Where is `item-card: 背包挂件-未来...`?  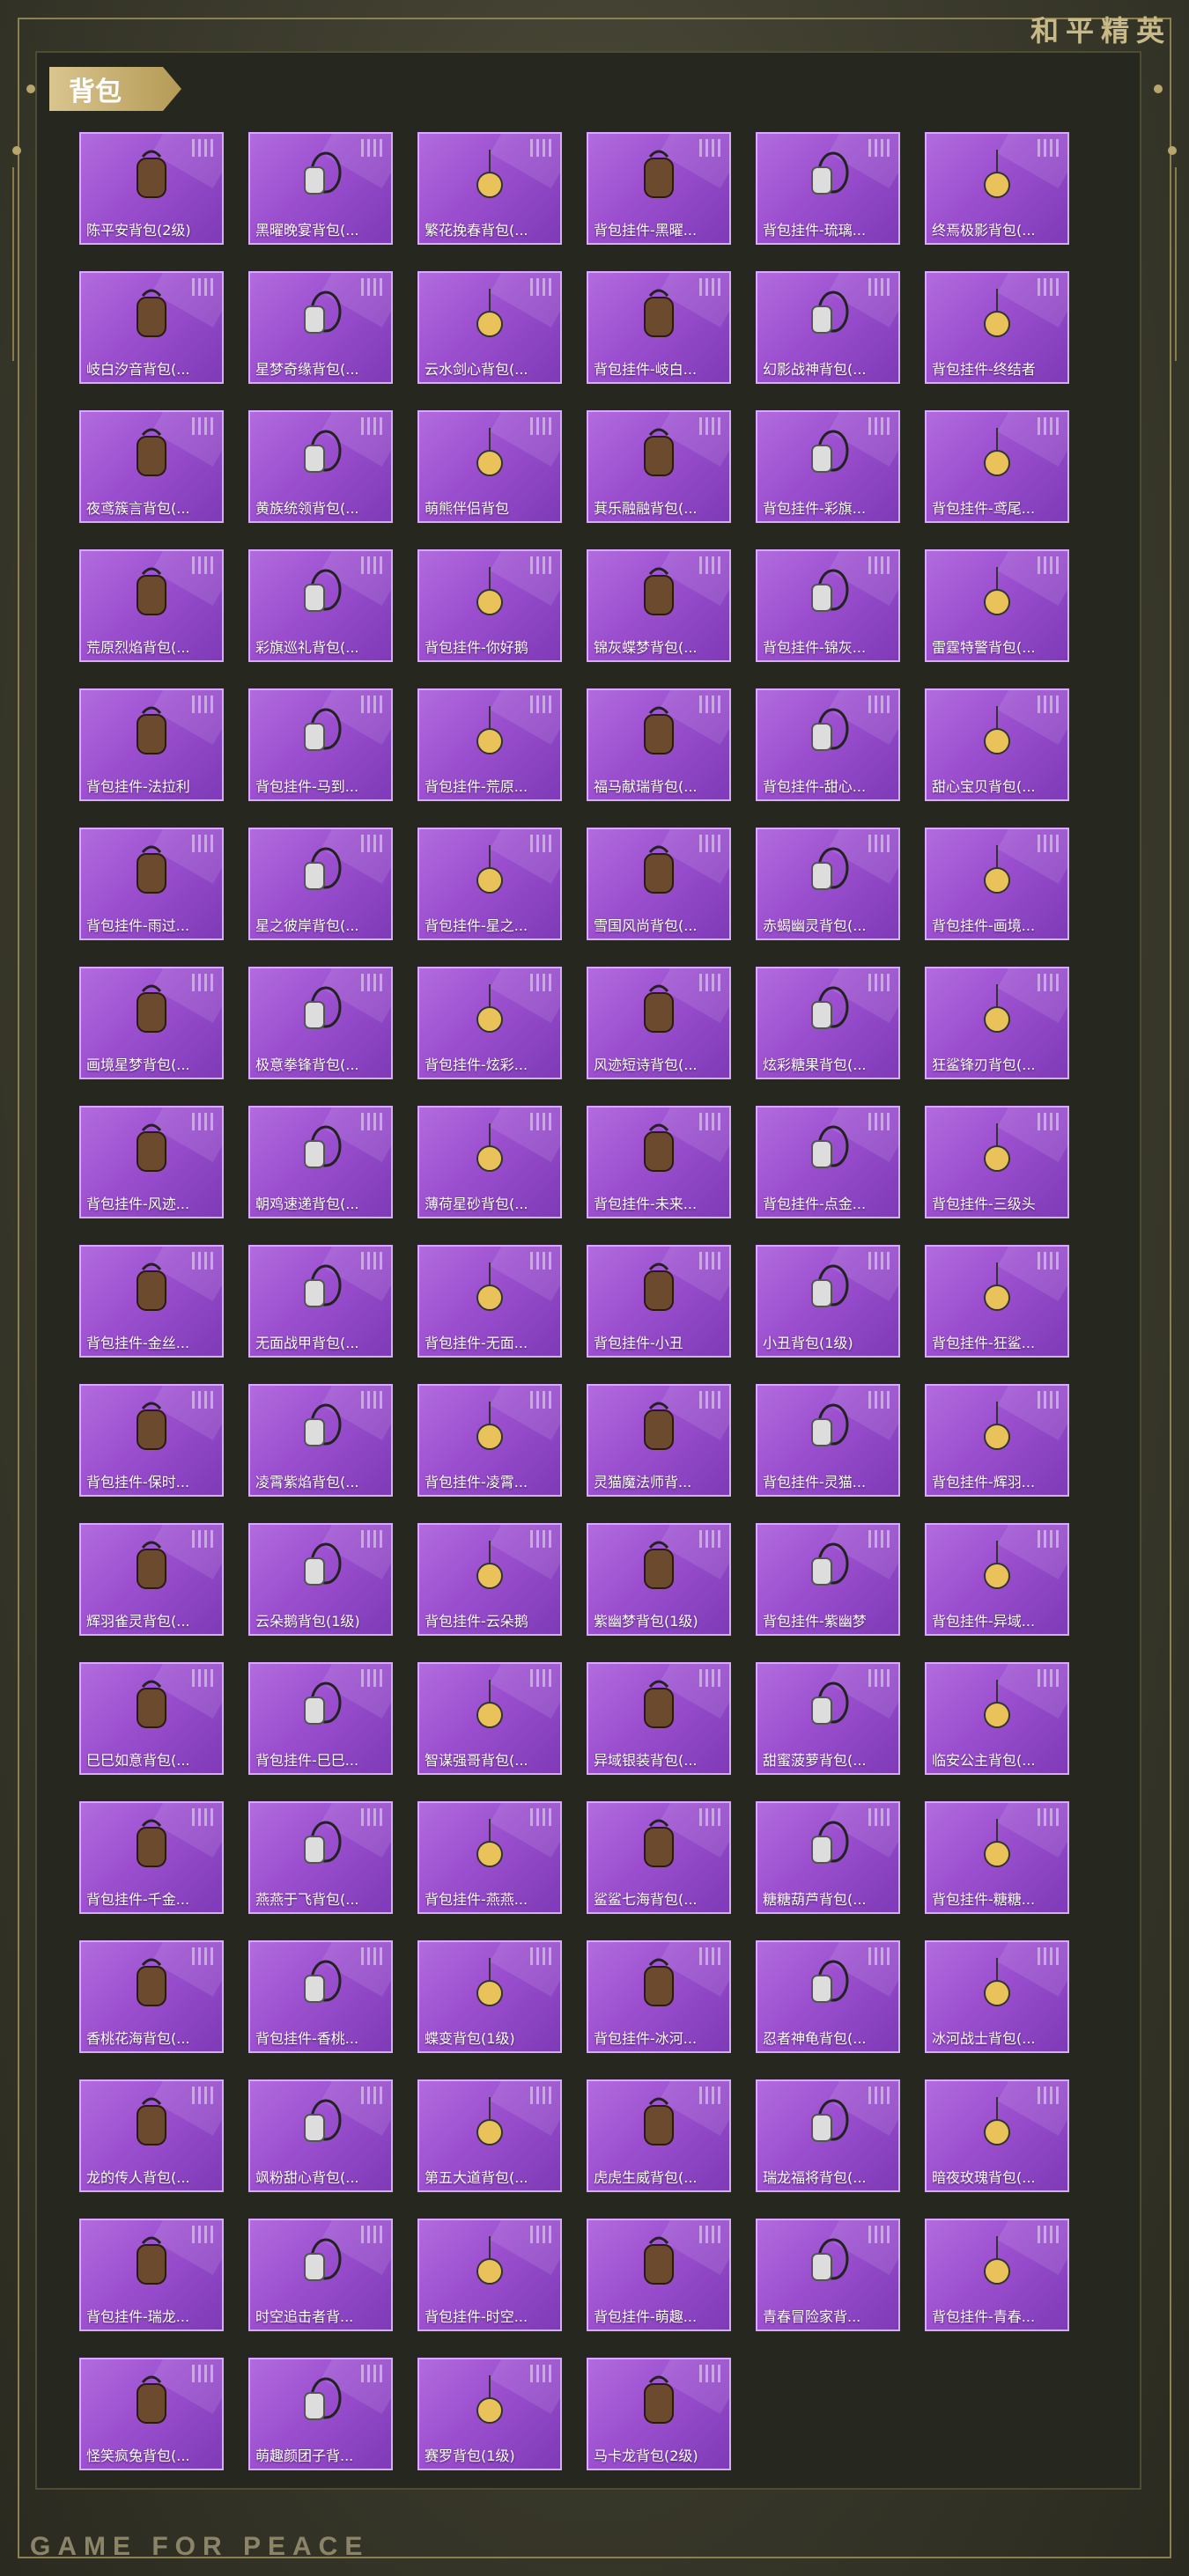 item-card: 背包挂件-未来... is located at coordinates (659, 1162).